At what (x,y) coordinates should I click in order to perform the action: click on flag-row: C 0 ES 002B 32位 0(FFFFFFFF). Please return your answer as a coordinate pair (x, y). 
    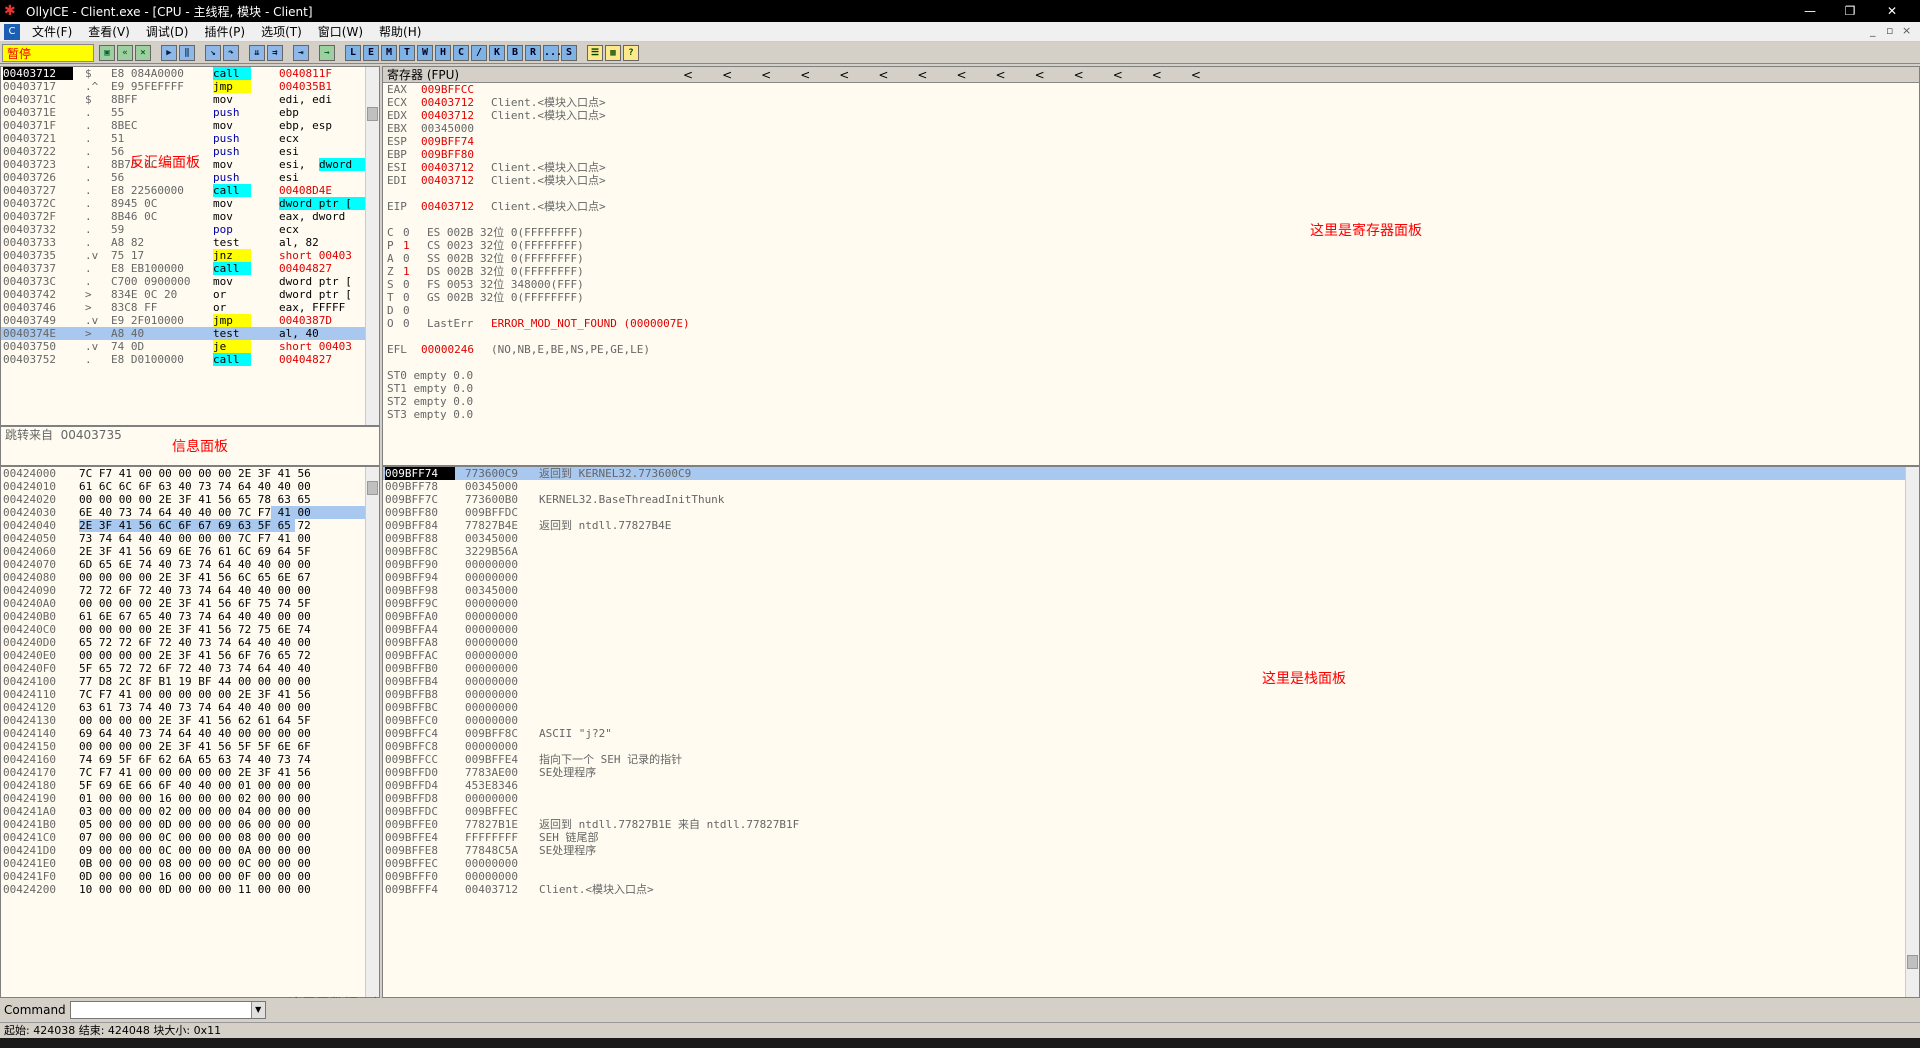
    Looking at the image, I should click on (1153, 232).